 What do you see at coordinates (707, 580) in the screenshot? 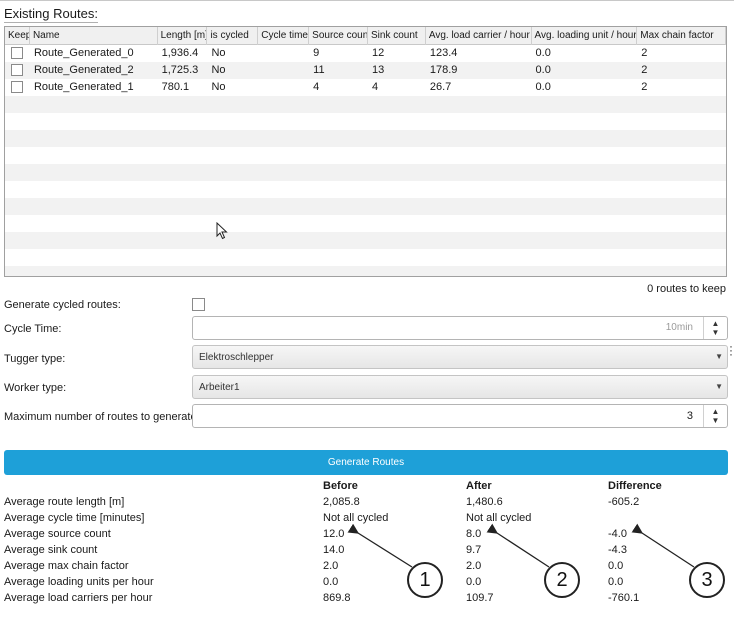
I see `callout-marker-3: 3` at bounding box center [707, 580].